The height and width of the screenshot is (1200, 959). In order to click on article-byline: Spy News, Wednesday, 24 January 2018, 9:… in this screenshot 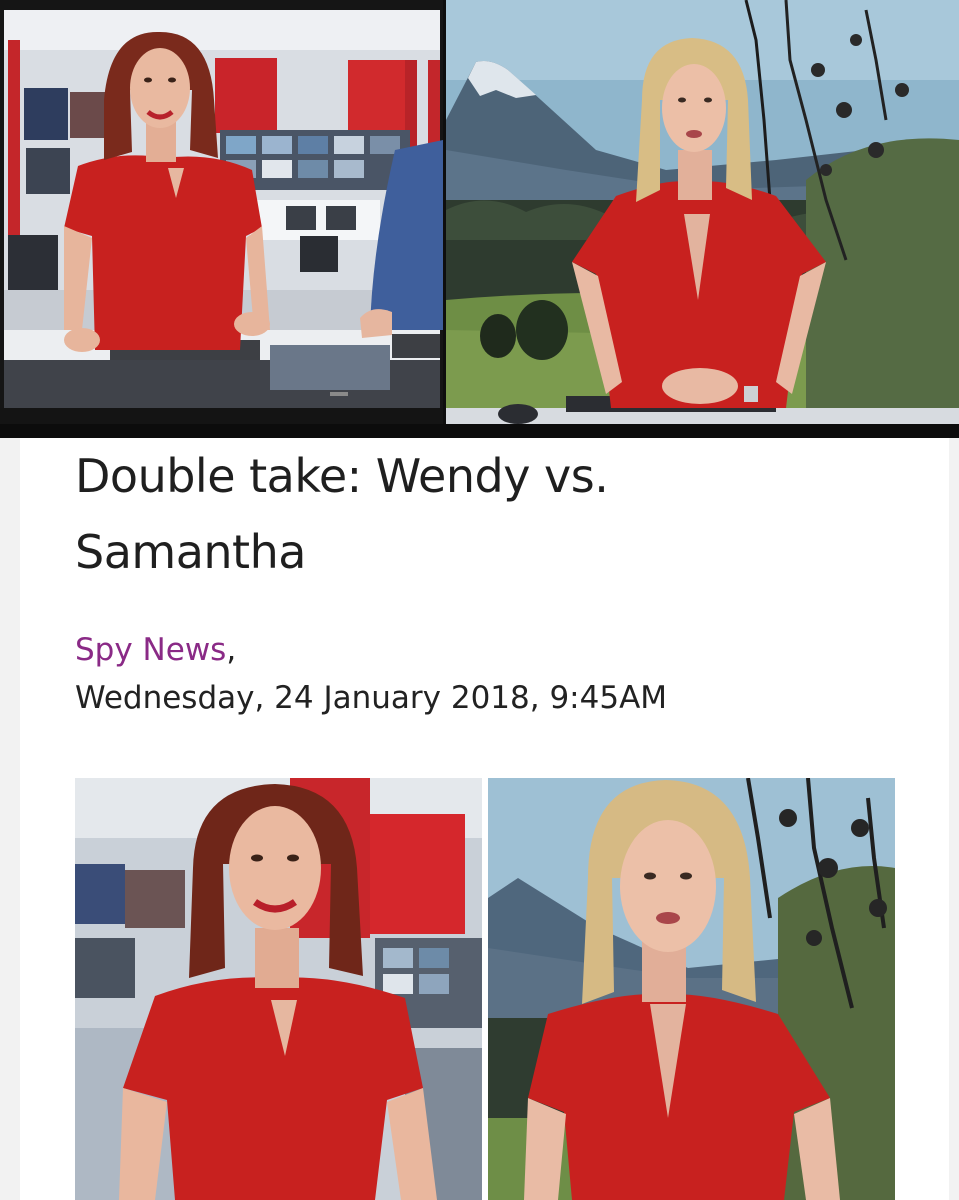, I will do `click(371, 674)`.